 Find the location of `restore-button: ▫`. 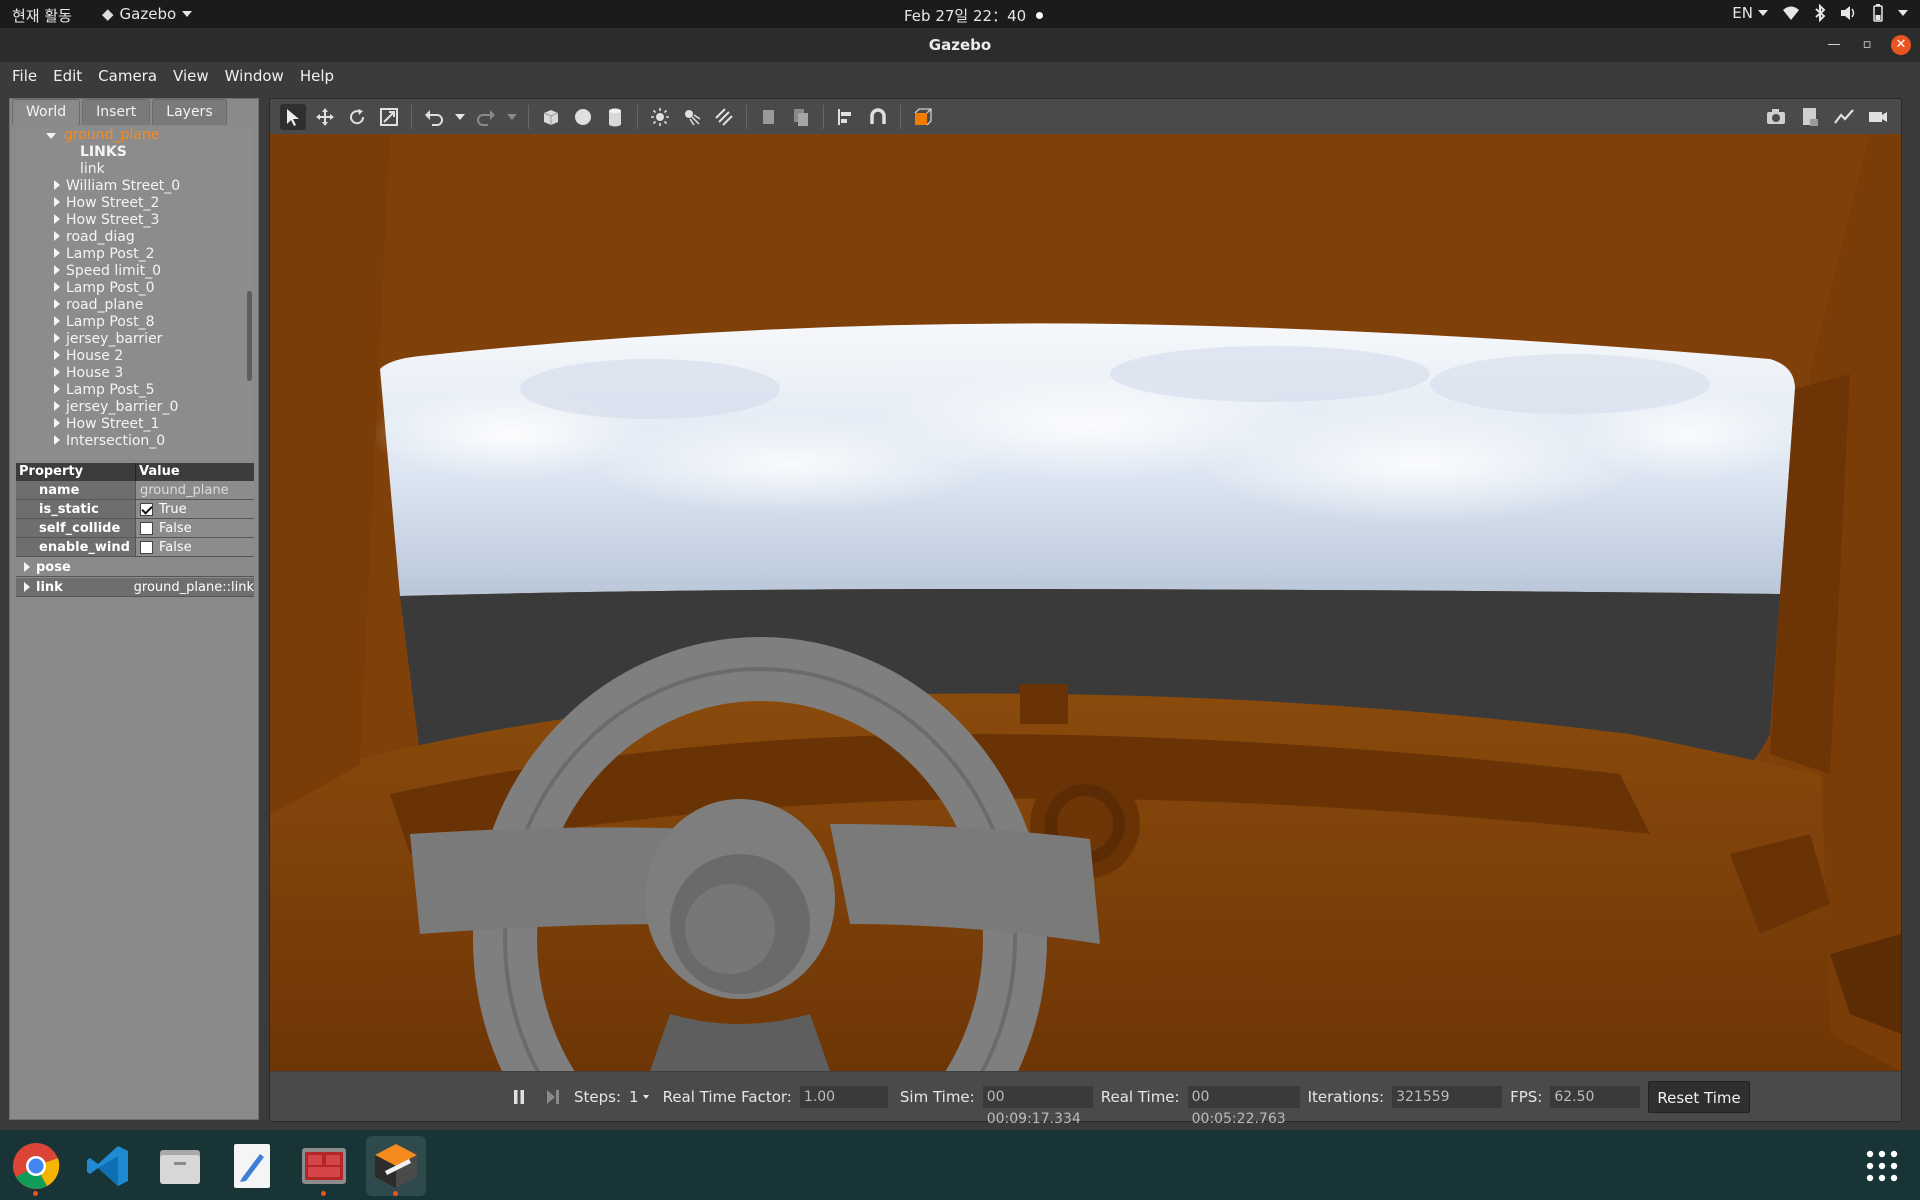

restore-button: ▫ is located at coordinates (1867, 45).